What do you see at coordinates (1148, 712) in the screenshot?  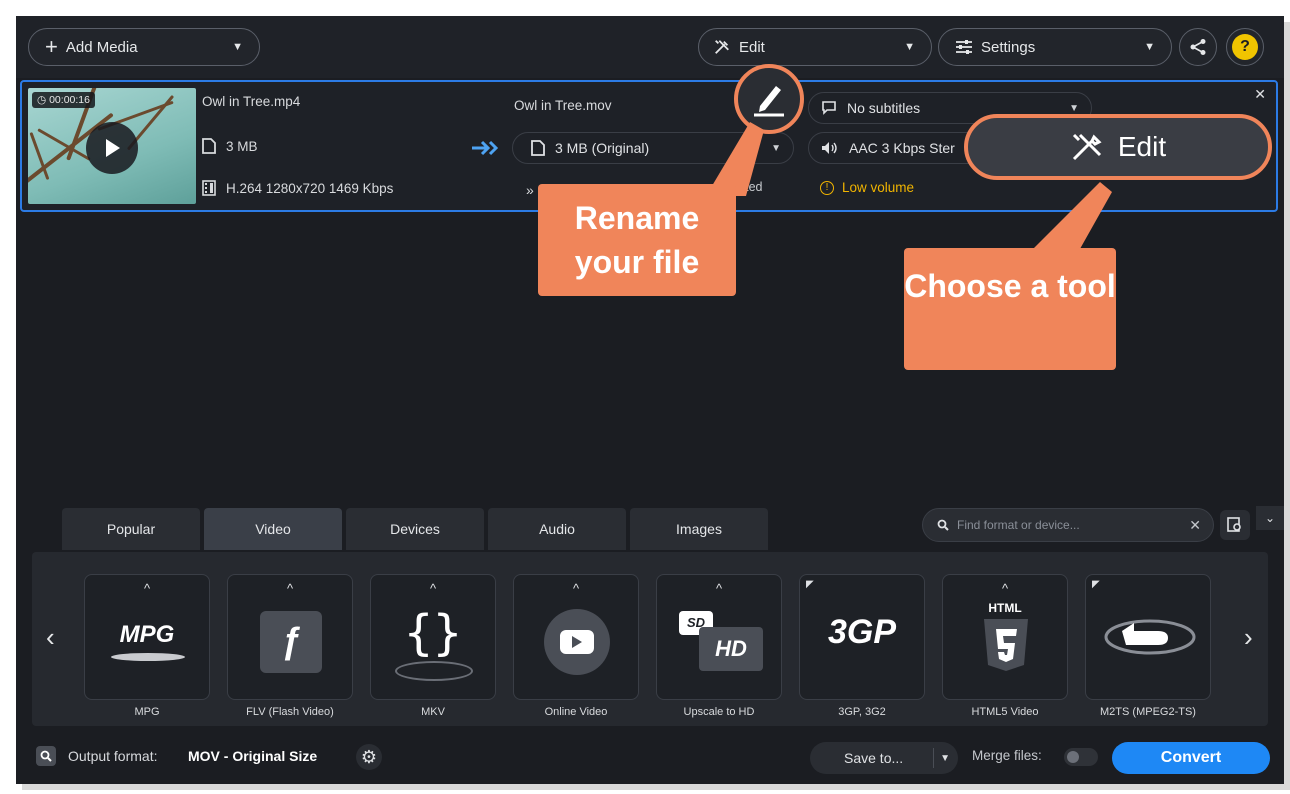 I see `format-label: M2TS (MPEG2-TS)` at bounding box center [1148, 712].